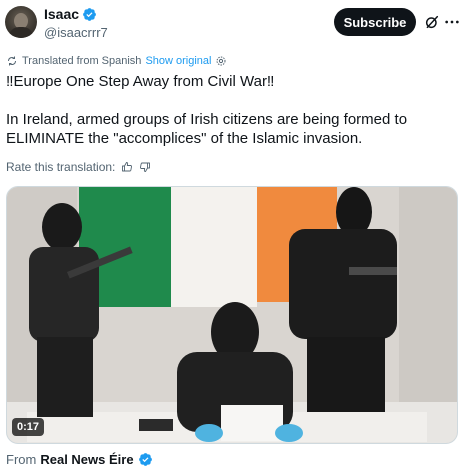  I want to click on author-name-row: Isaac, so click(70, 14).